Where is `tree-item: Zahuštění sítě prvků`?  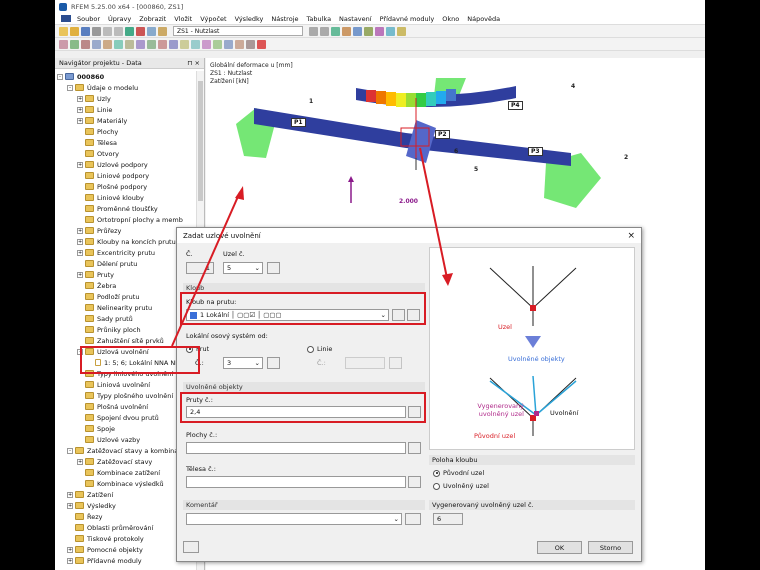 tree-item: Zahuštění sítě prvků is located at coordinates (120, 340).